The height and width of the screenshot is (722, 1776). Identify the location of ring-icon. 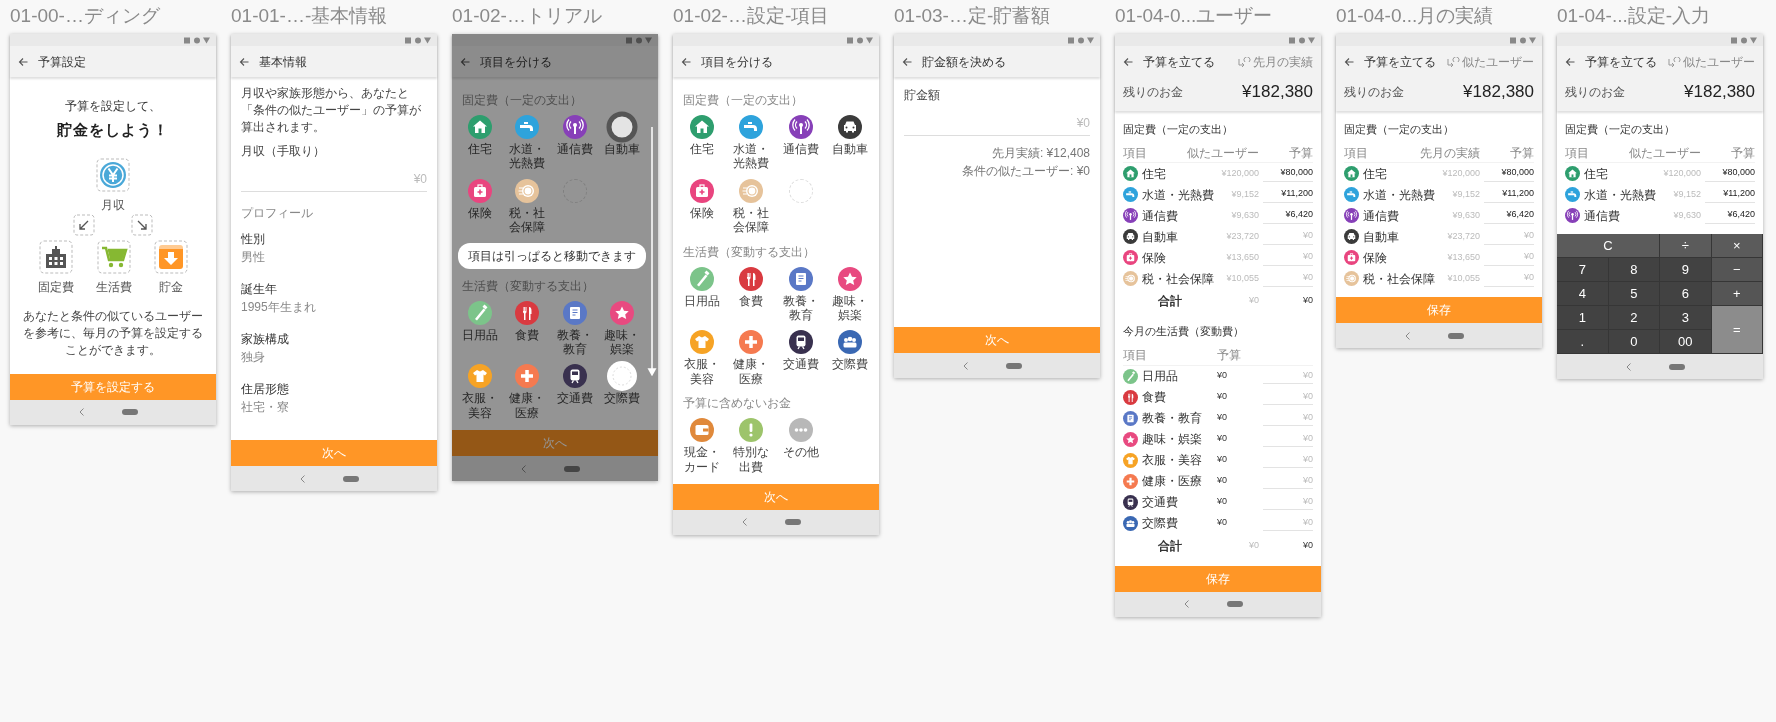
(622, 127).